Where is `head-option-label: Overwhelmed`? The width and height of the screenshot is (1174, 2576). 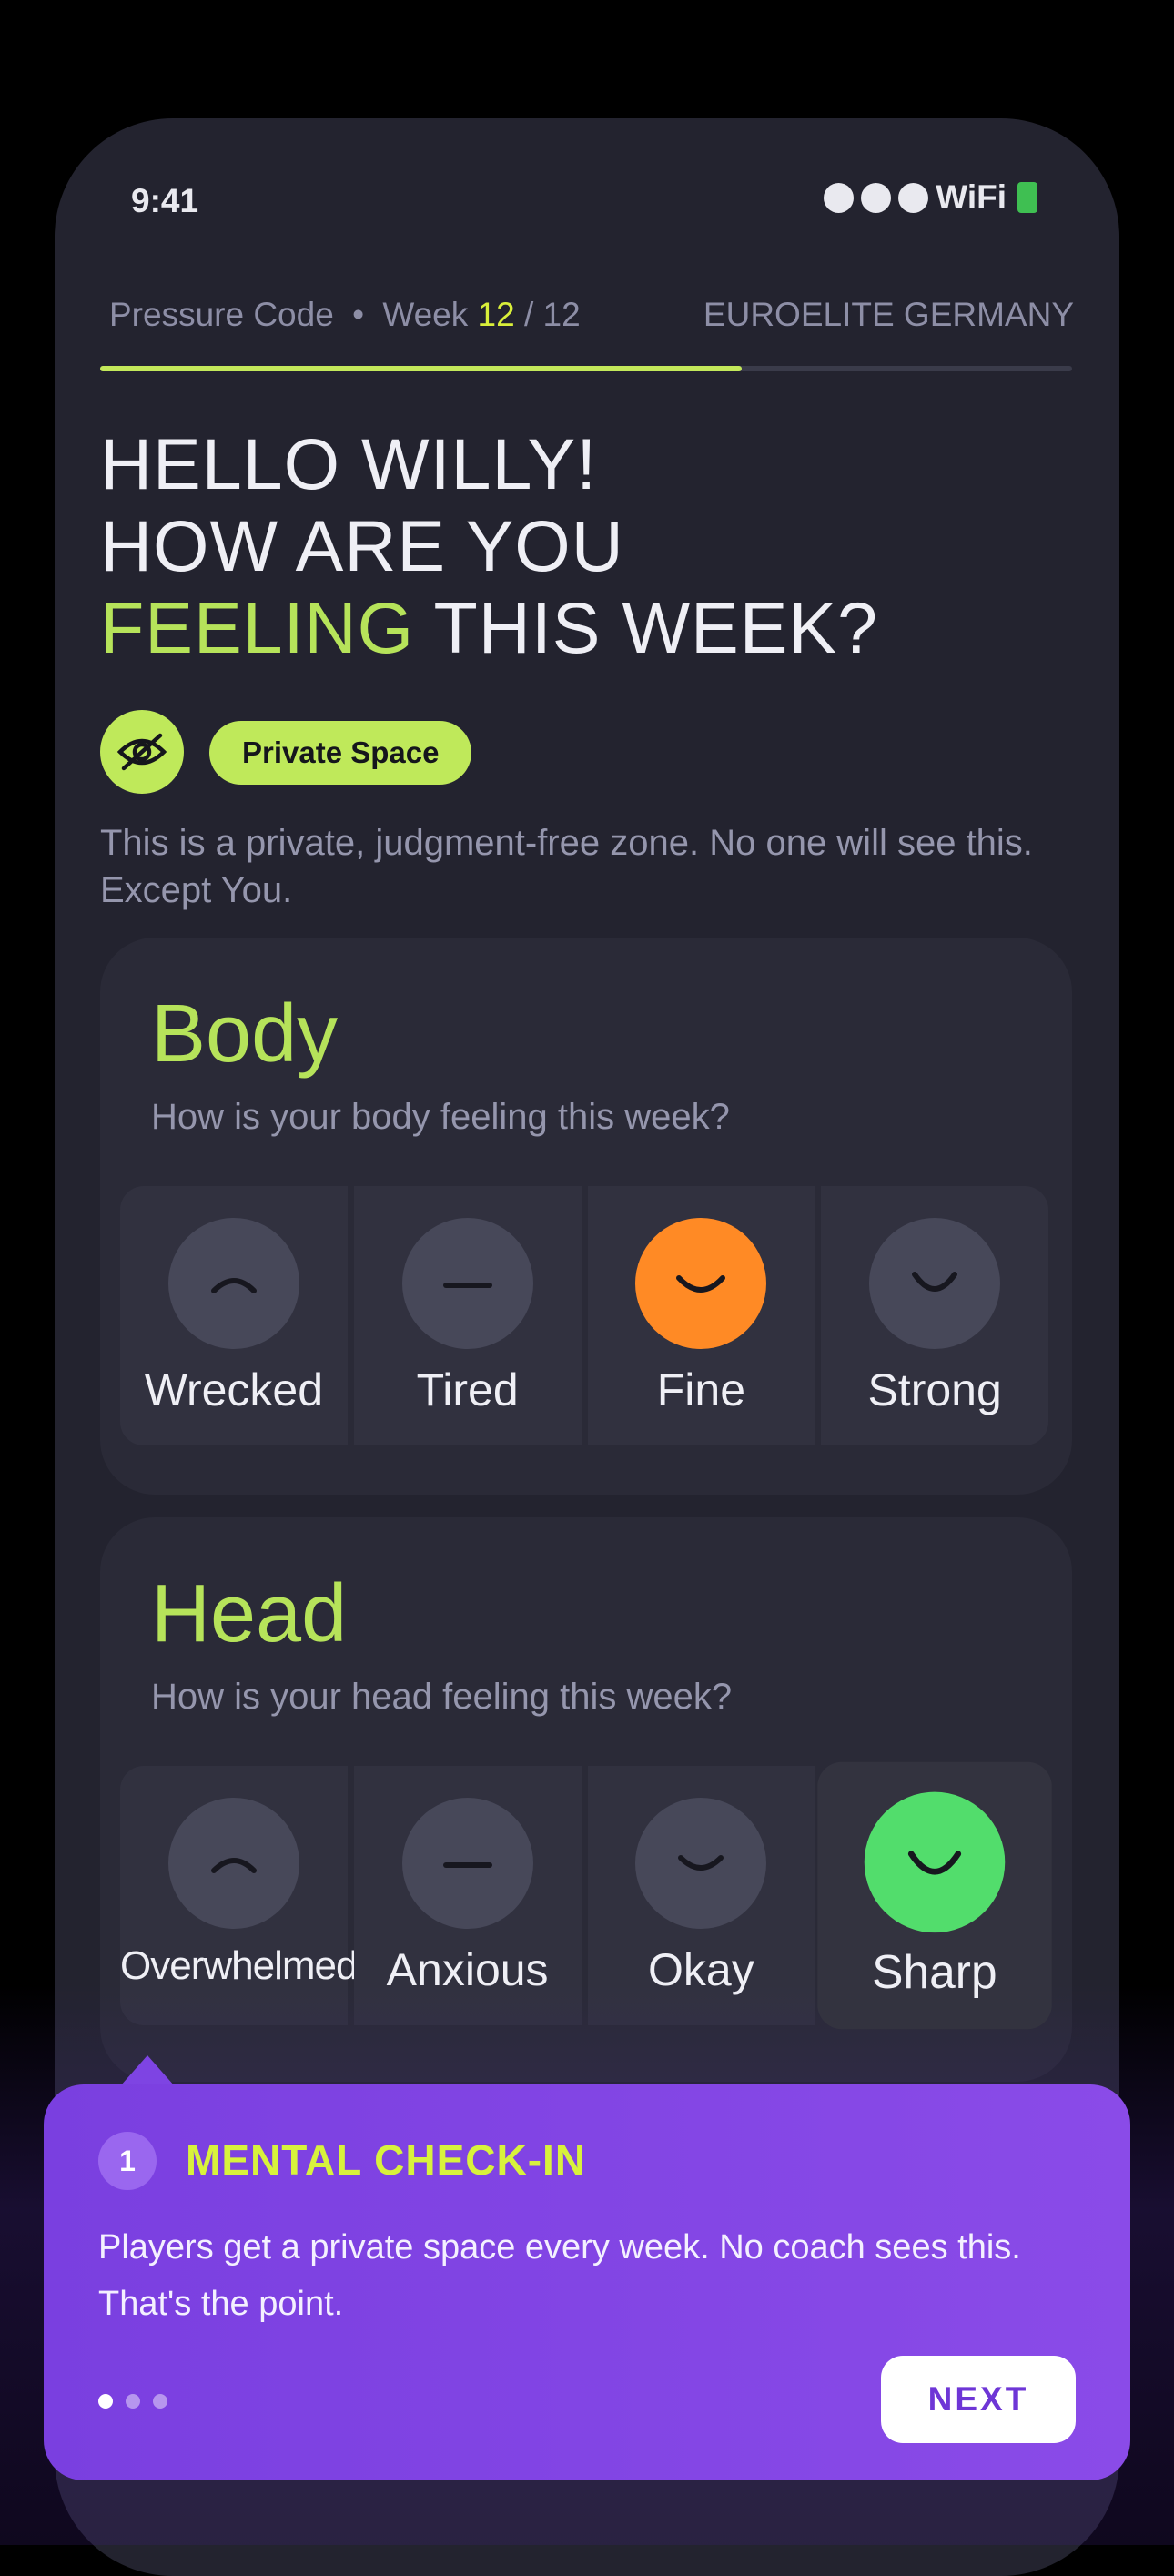
head-option-label: Overwhelmed is located at coordinates (239, 1966).